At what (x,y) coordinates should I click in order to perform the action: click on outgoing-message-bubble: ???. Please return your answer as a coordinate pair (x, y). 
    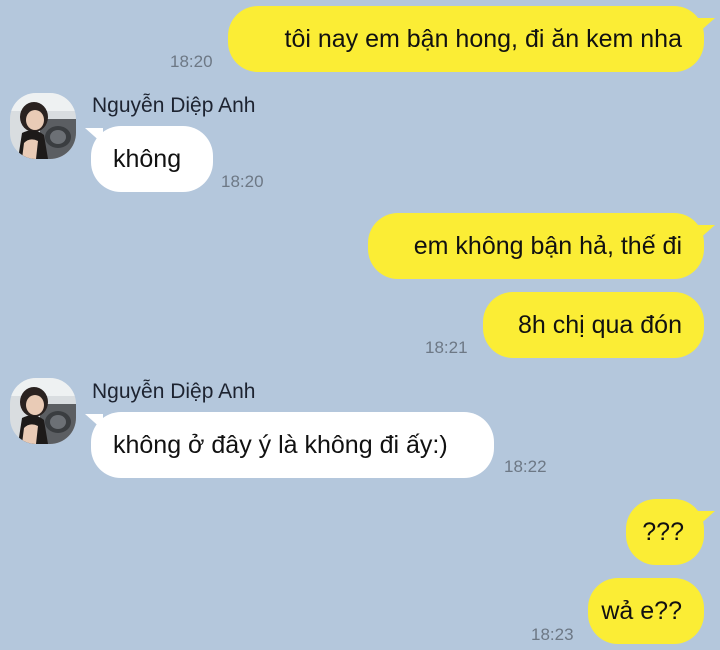
    Looking at the image, I should click on (665, 532).